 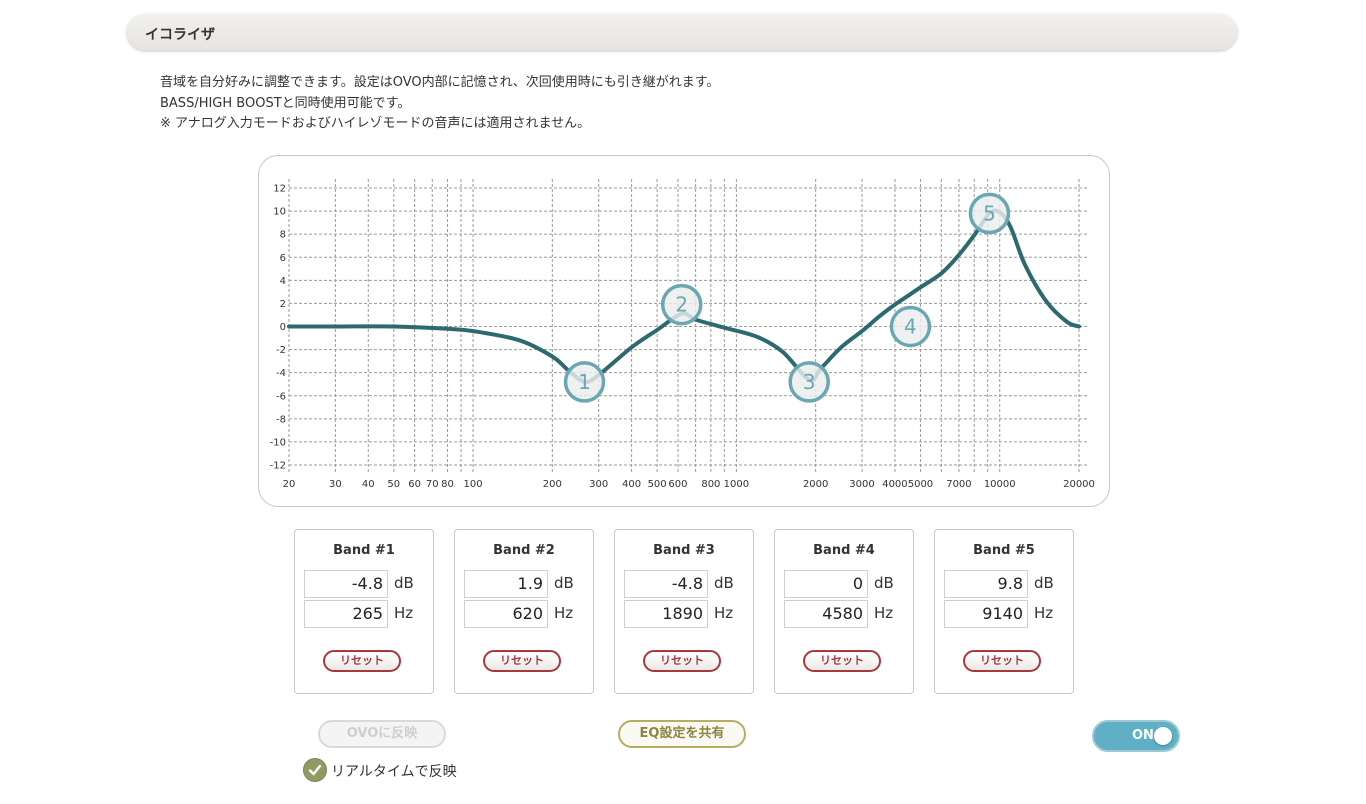 I want to click on x-tick-label: 20000, so click(x=1079, y=484).